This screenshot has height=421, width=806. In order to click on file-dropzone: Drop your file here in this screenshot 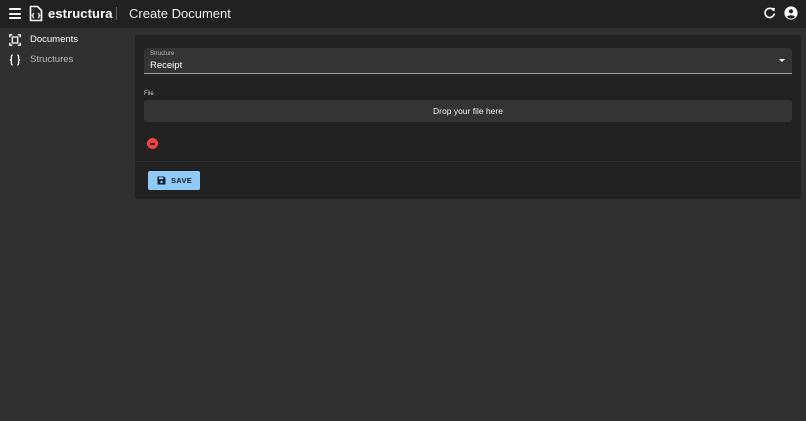, I will do `click(468, 111)`.